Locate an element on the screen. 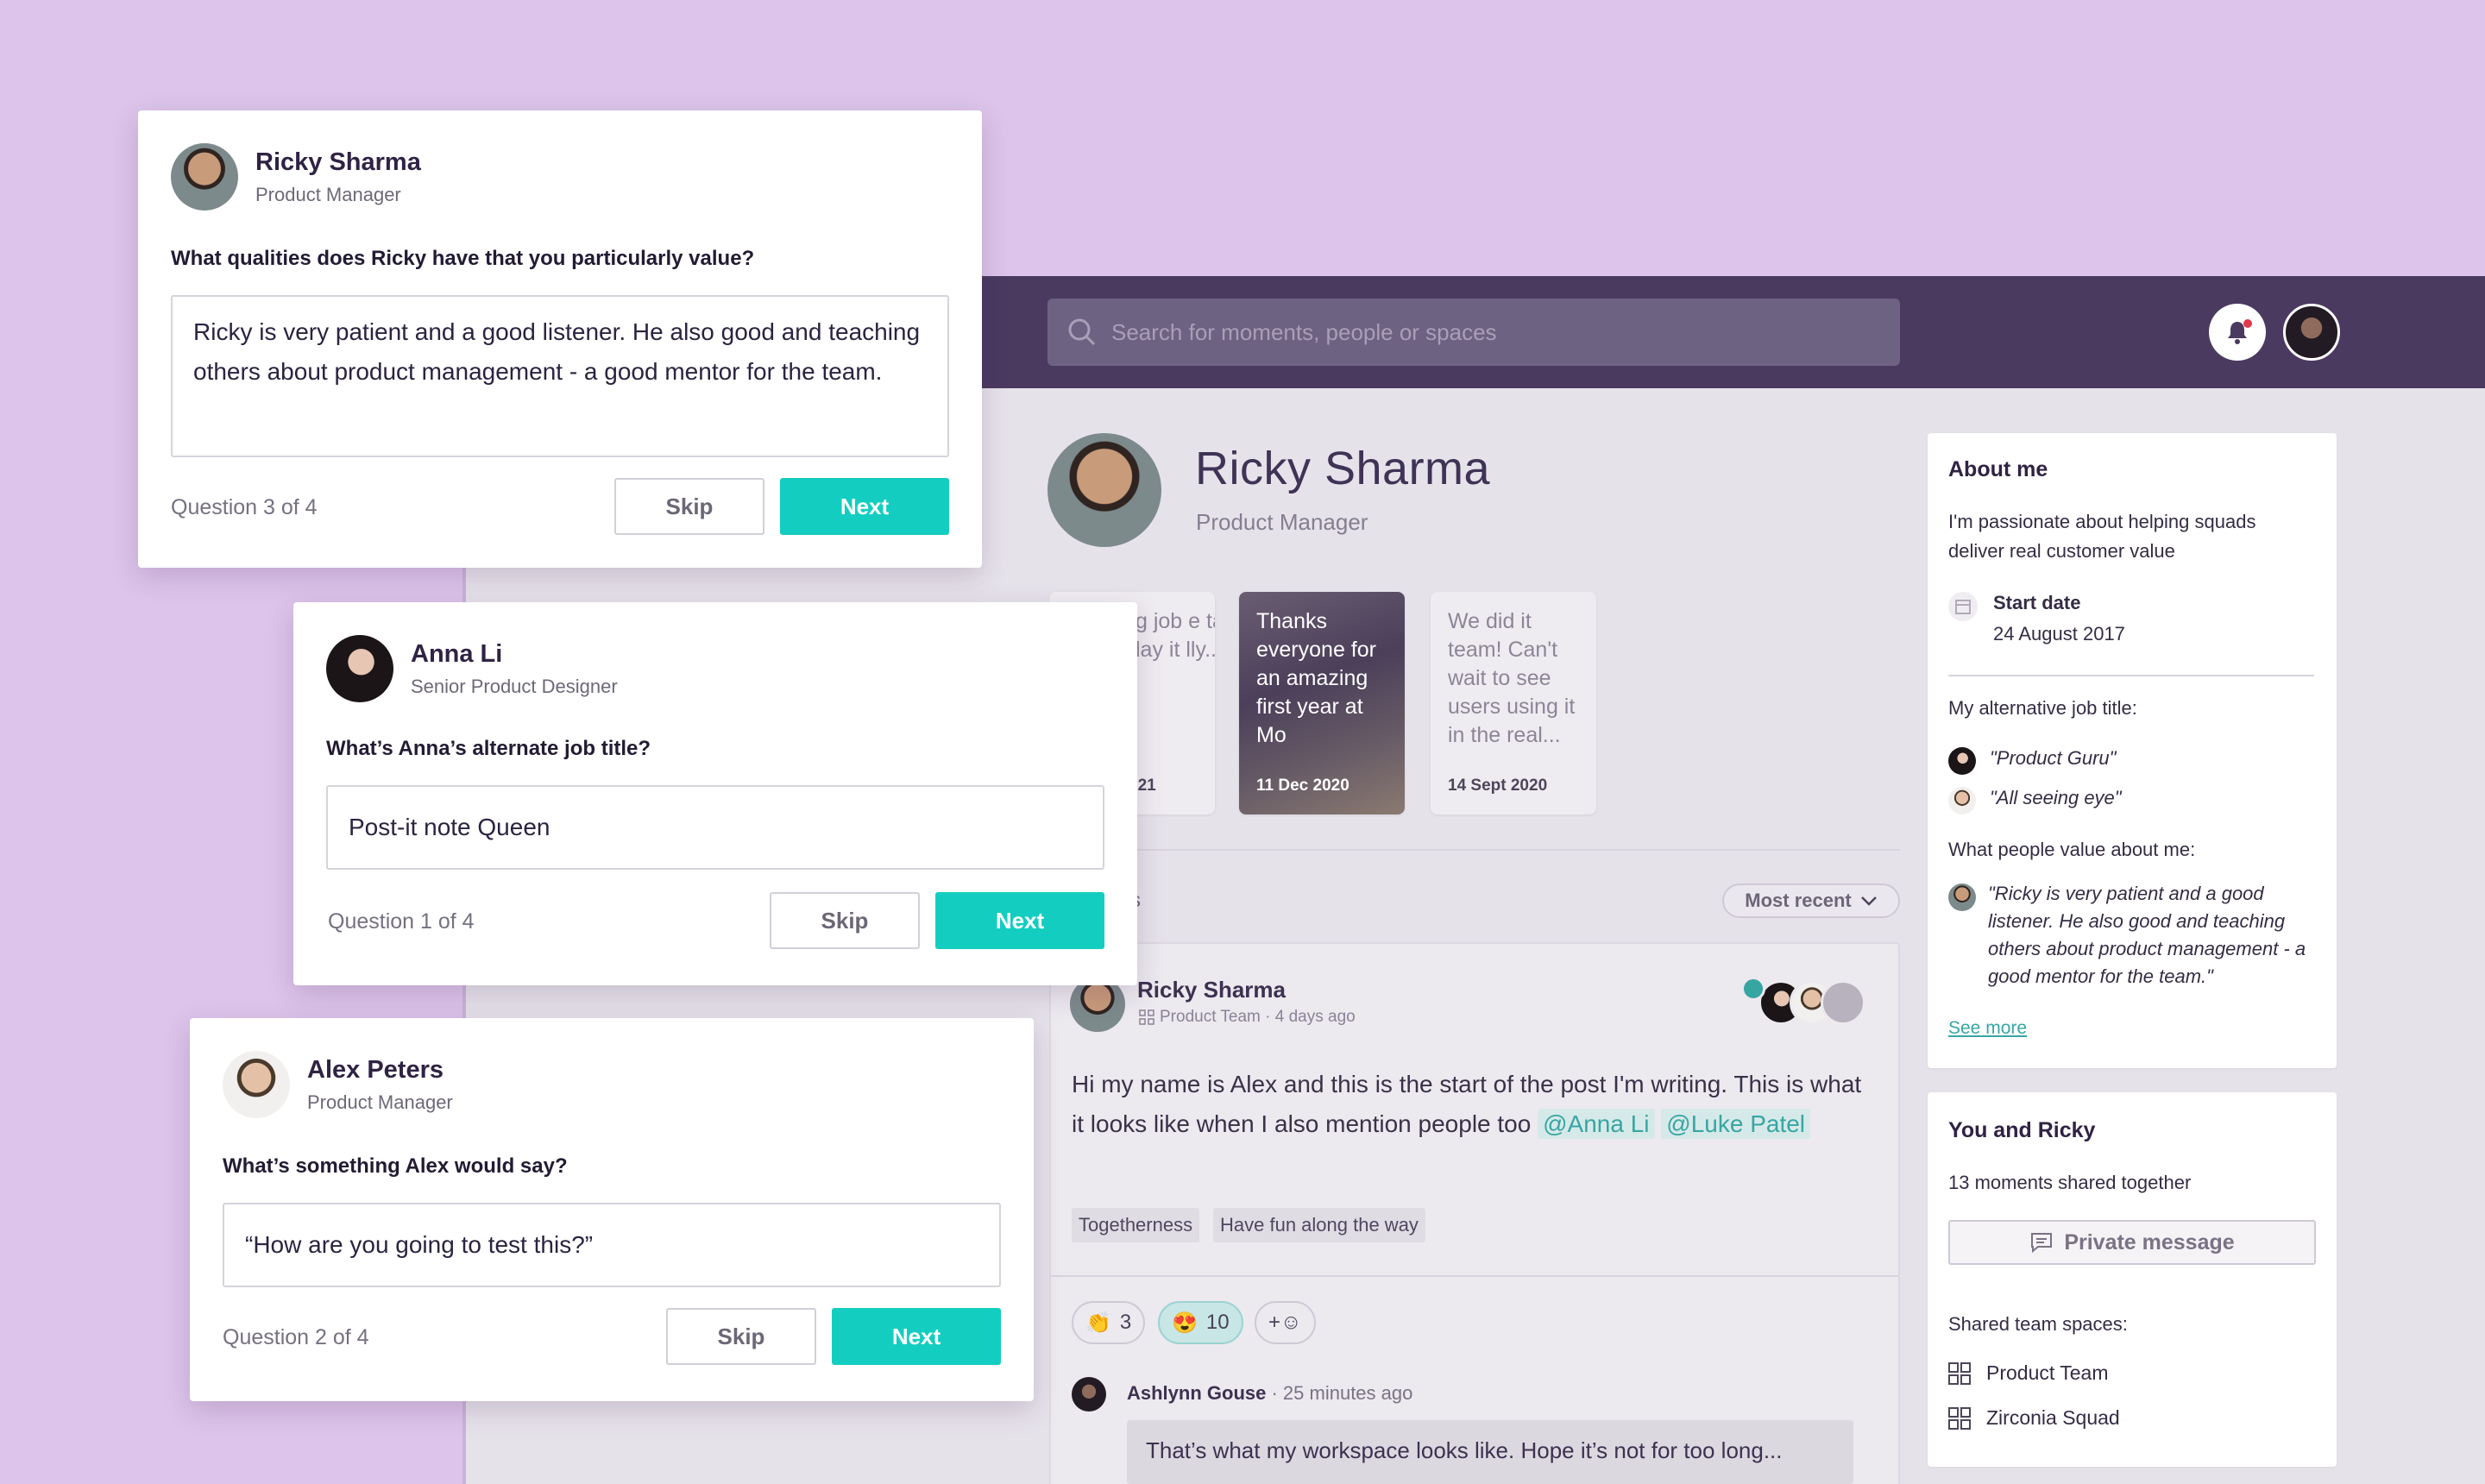 The width and height of the screenshot is (2485, 1484). comment-header: Ashlynn Gouse · 25 minutes ago is located at coordinates (1269, 1393).